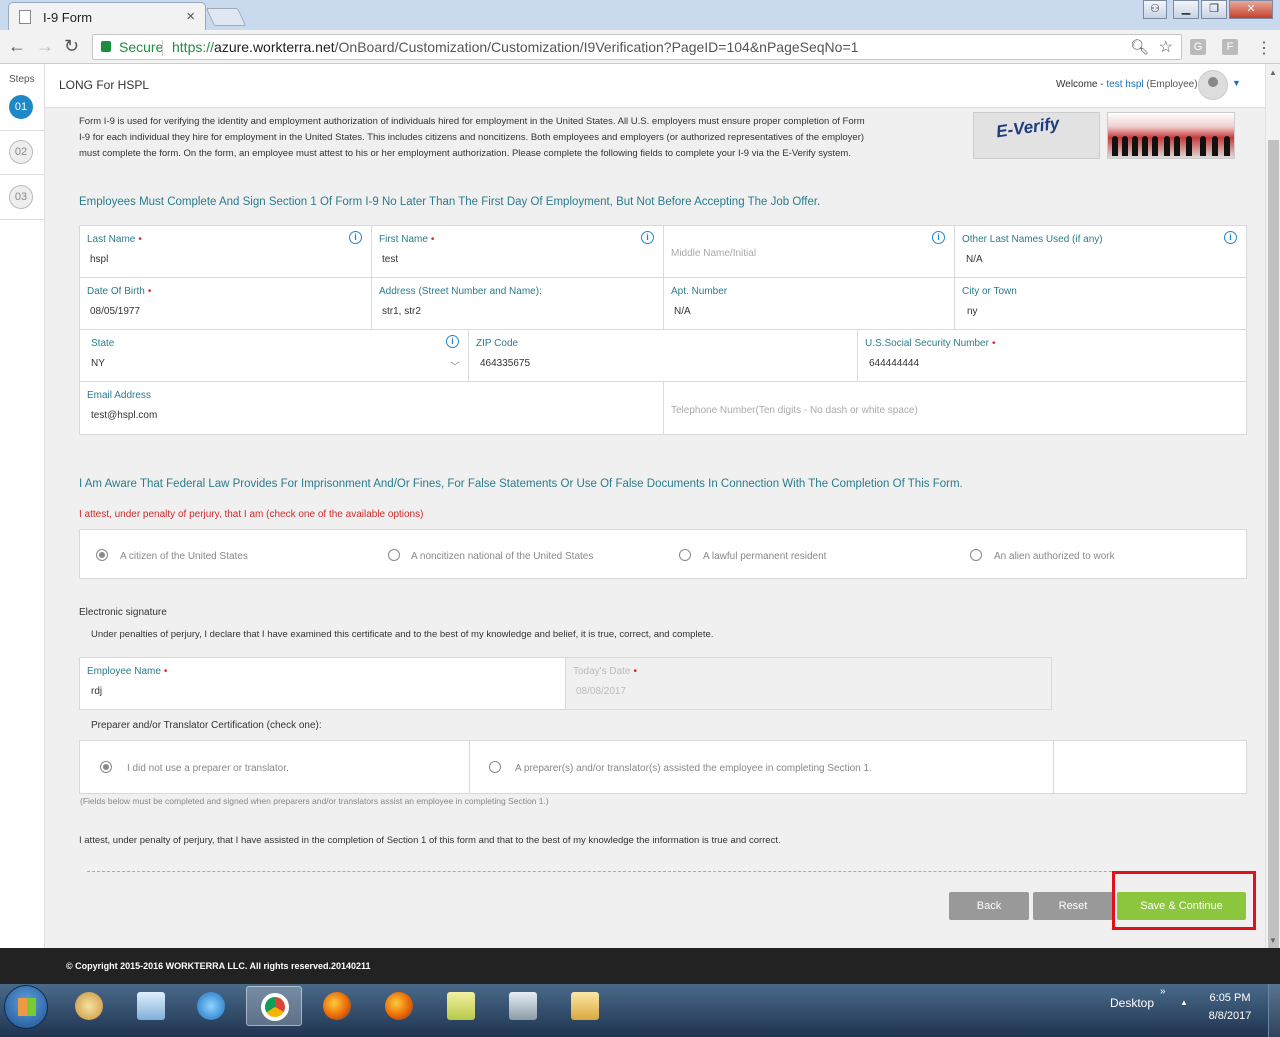 This screenshot has width=1280, height=1037. Describe the element at coordinates (640, 1010) in the screenshot. I see `windows-taskbar: Desktop » ▲ 6:05 PM 8/8/2017` at that location.